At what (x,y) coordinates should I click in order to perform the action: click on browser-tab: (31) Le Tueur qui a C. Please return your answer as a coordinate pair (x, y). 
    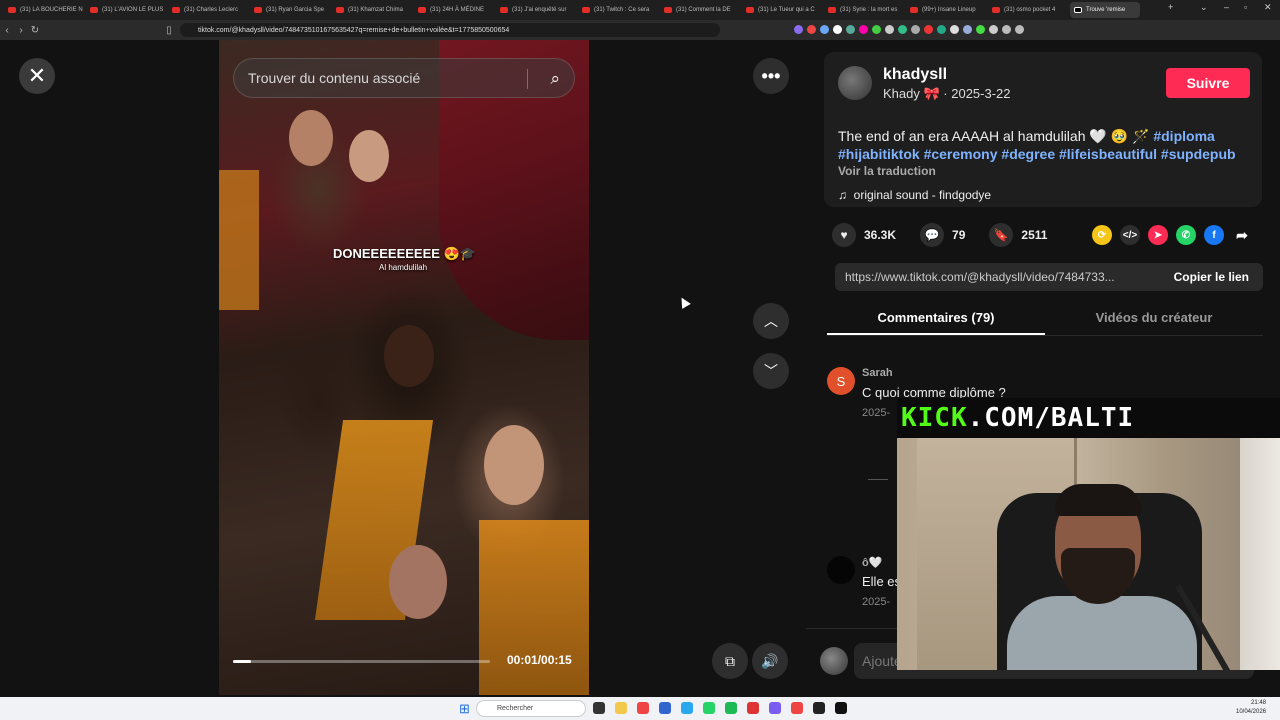
    Looking at the image, I should click on (782, 10).